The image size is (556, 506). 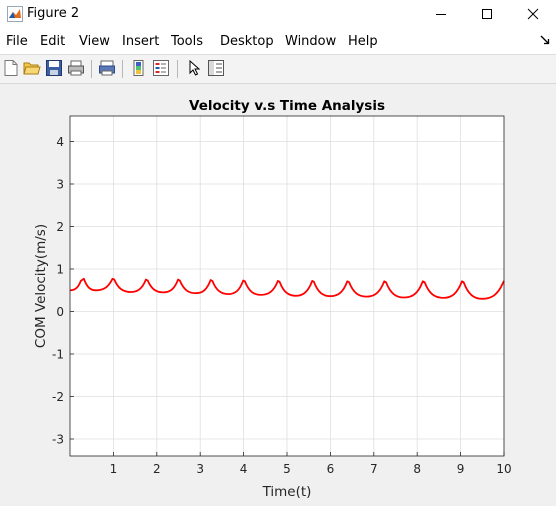 What do you see at coordinates (278, 69) in the screenshot?
I see `figure-toolbar` at bounding box center [278, 69].